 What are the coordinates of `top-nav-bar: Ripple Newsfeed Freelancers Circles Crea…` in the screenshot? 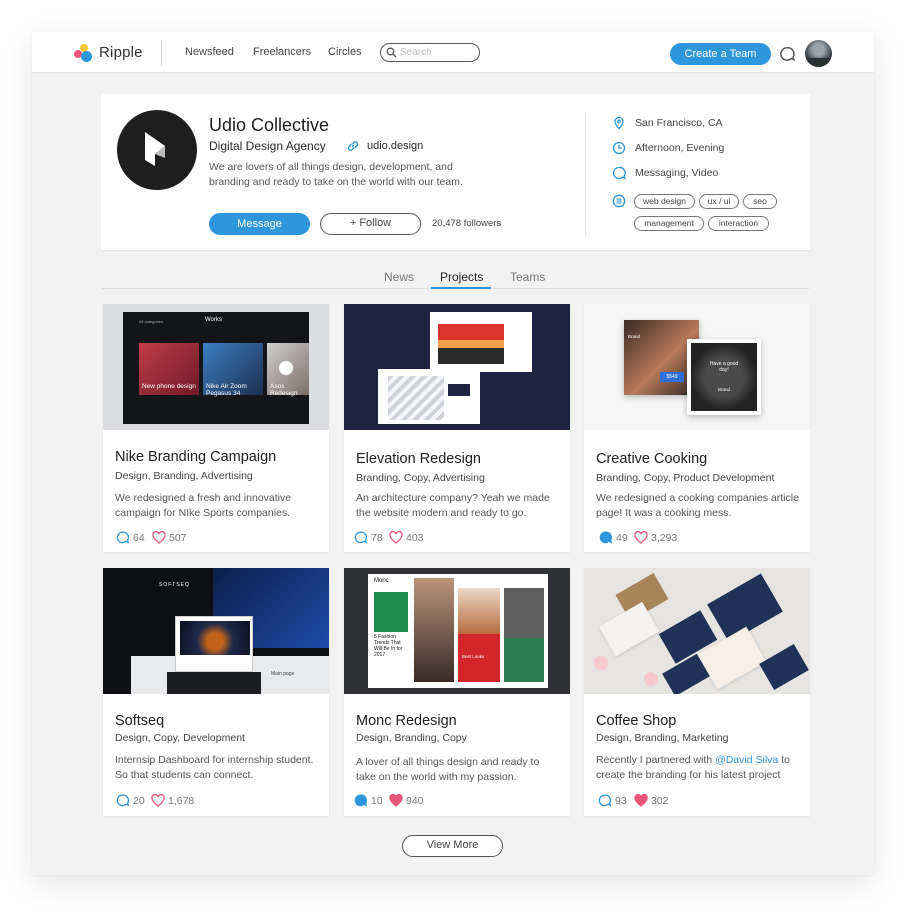 It's located at (453, 52).